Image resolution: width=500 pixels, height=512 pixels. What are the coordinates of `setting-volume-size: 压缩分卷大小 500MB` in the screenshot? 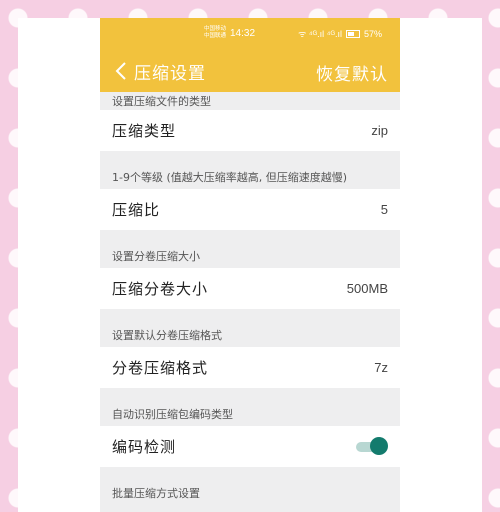 It's located at (250, 288).